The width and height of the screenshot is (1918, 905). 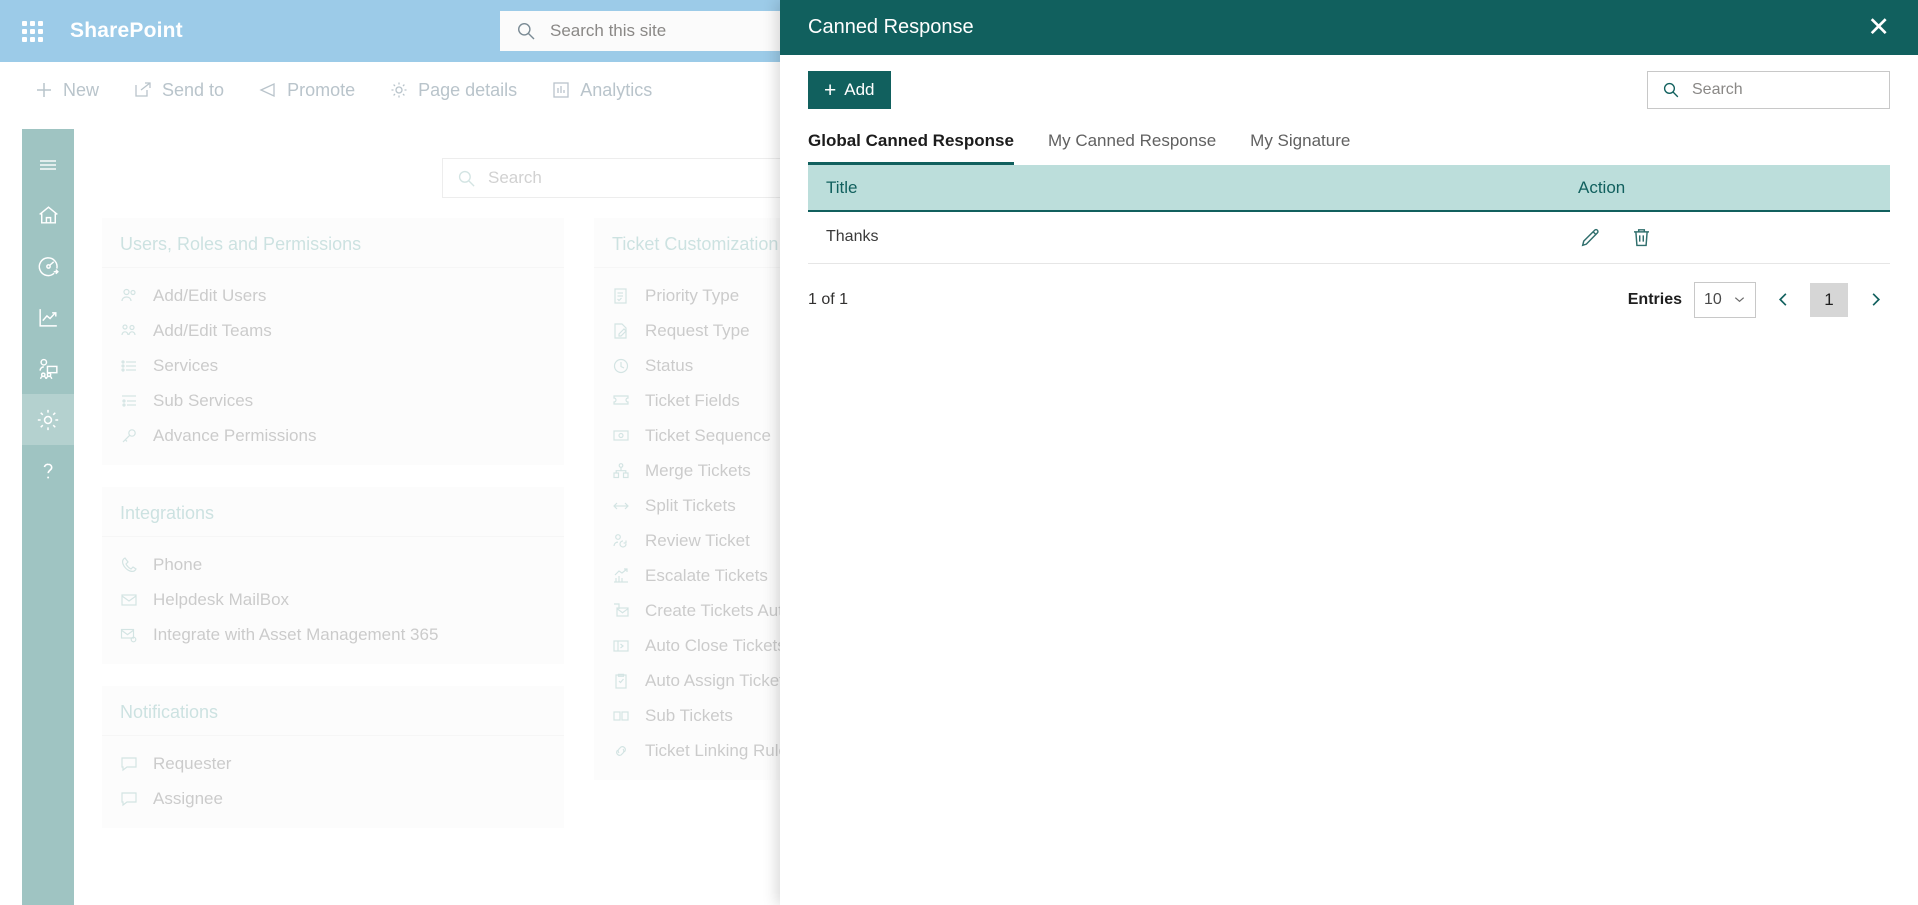 I want to click on command-analytics-label: Analytics, so click(x=616, y=89).